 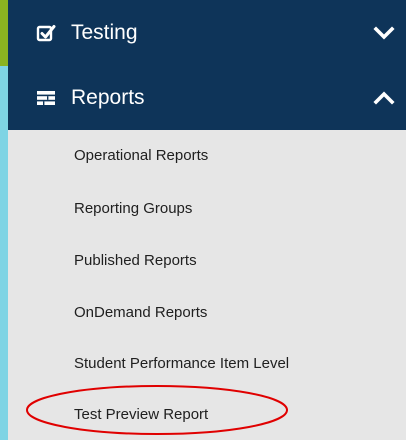 I want to click on chevron-up-icon, so click(x=384, y=98).